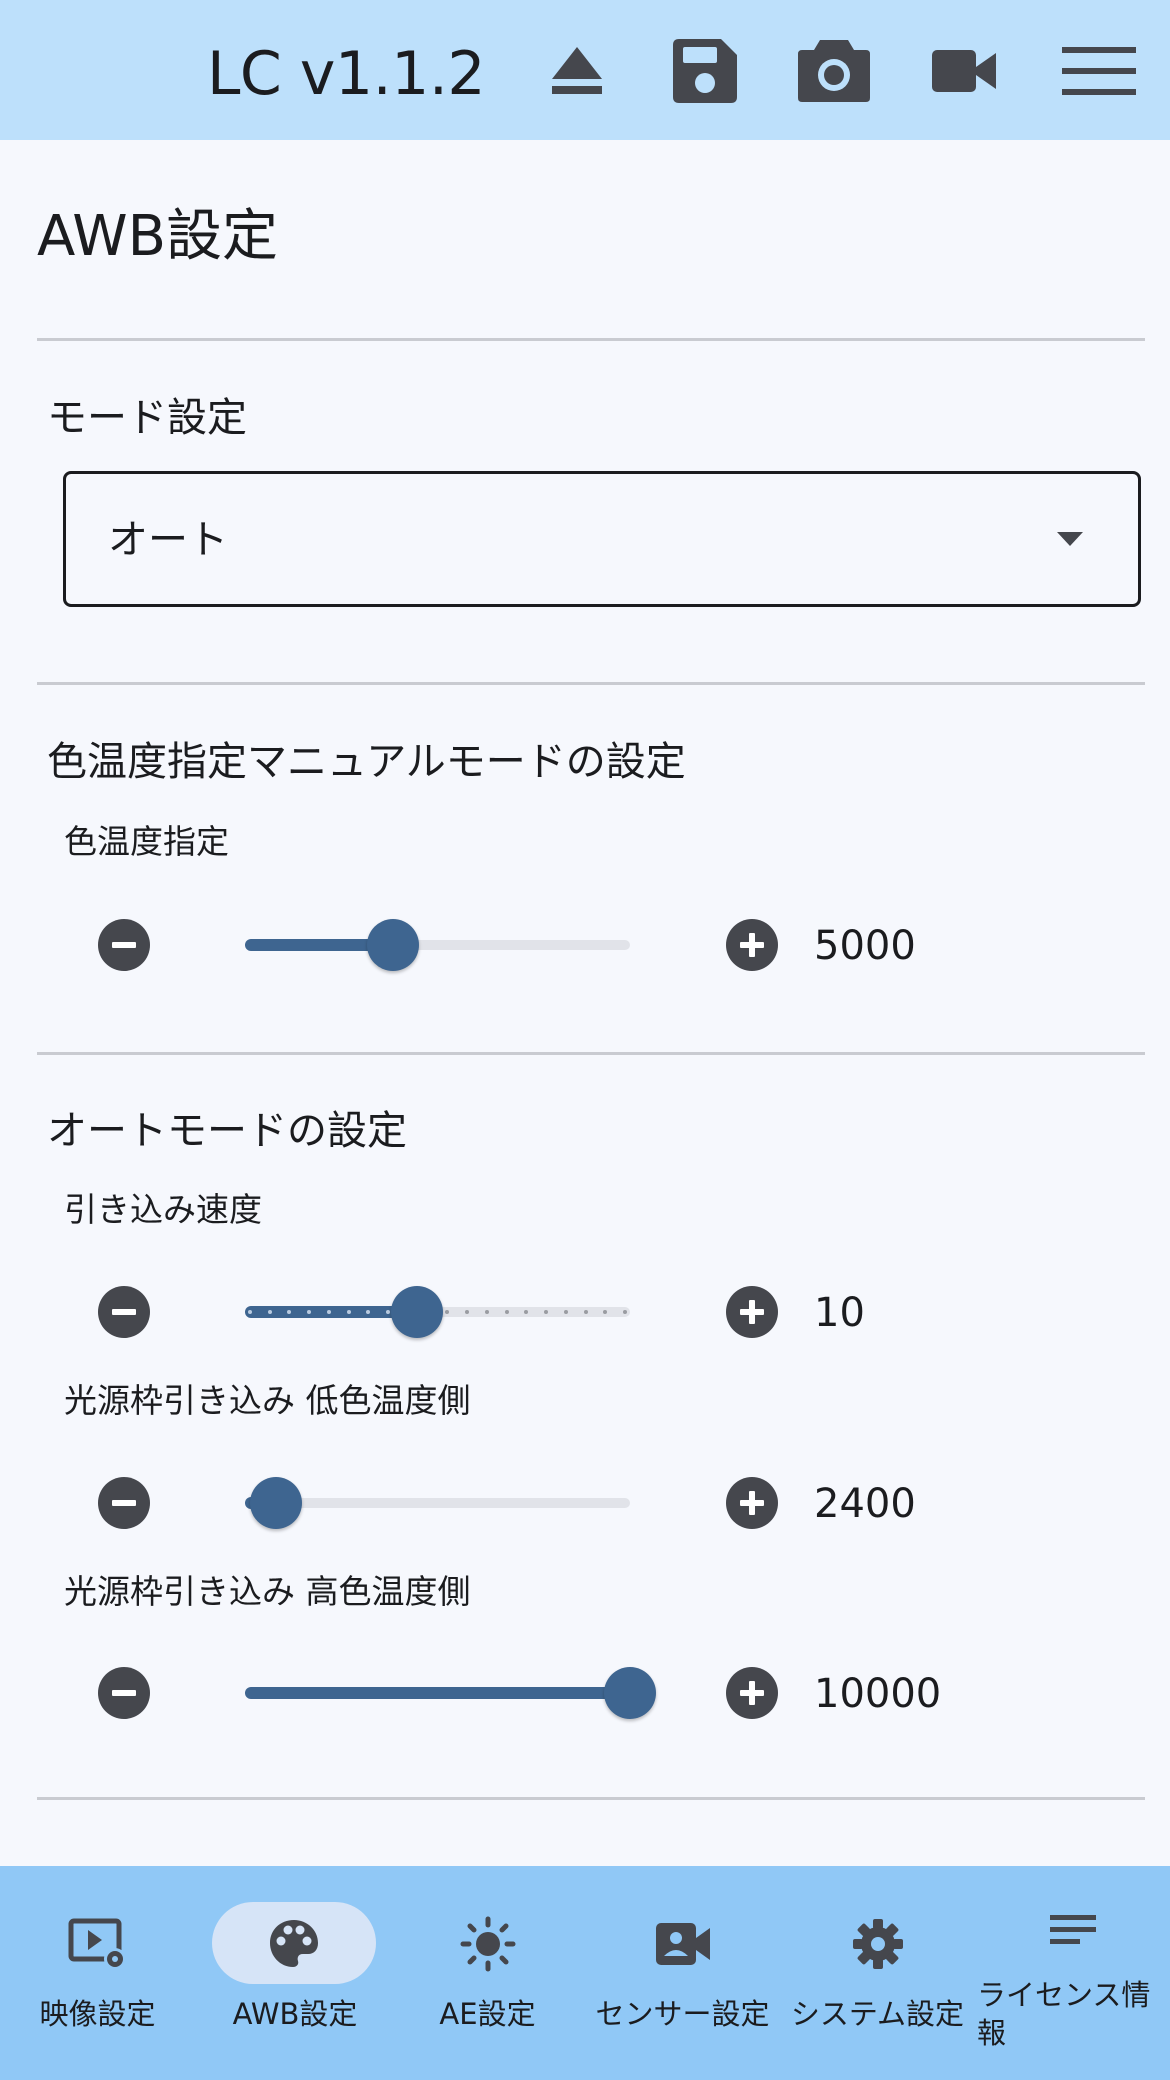 The width and height of the screenshot is (1170, 2080). I want to click on pull-in-speed-slider, so click(437, 1312).